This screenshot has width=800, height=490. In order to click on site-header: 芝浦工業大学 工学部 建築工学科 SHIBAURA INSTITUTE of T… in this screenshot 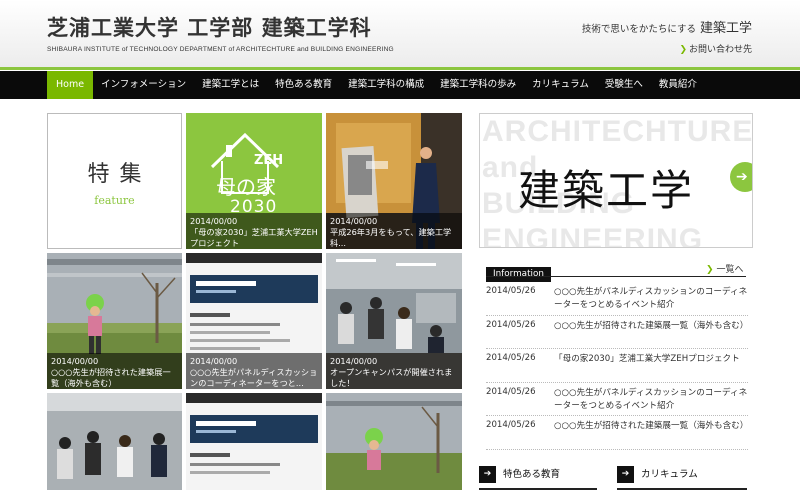, I will do `click(400, 35)`.